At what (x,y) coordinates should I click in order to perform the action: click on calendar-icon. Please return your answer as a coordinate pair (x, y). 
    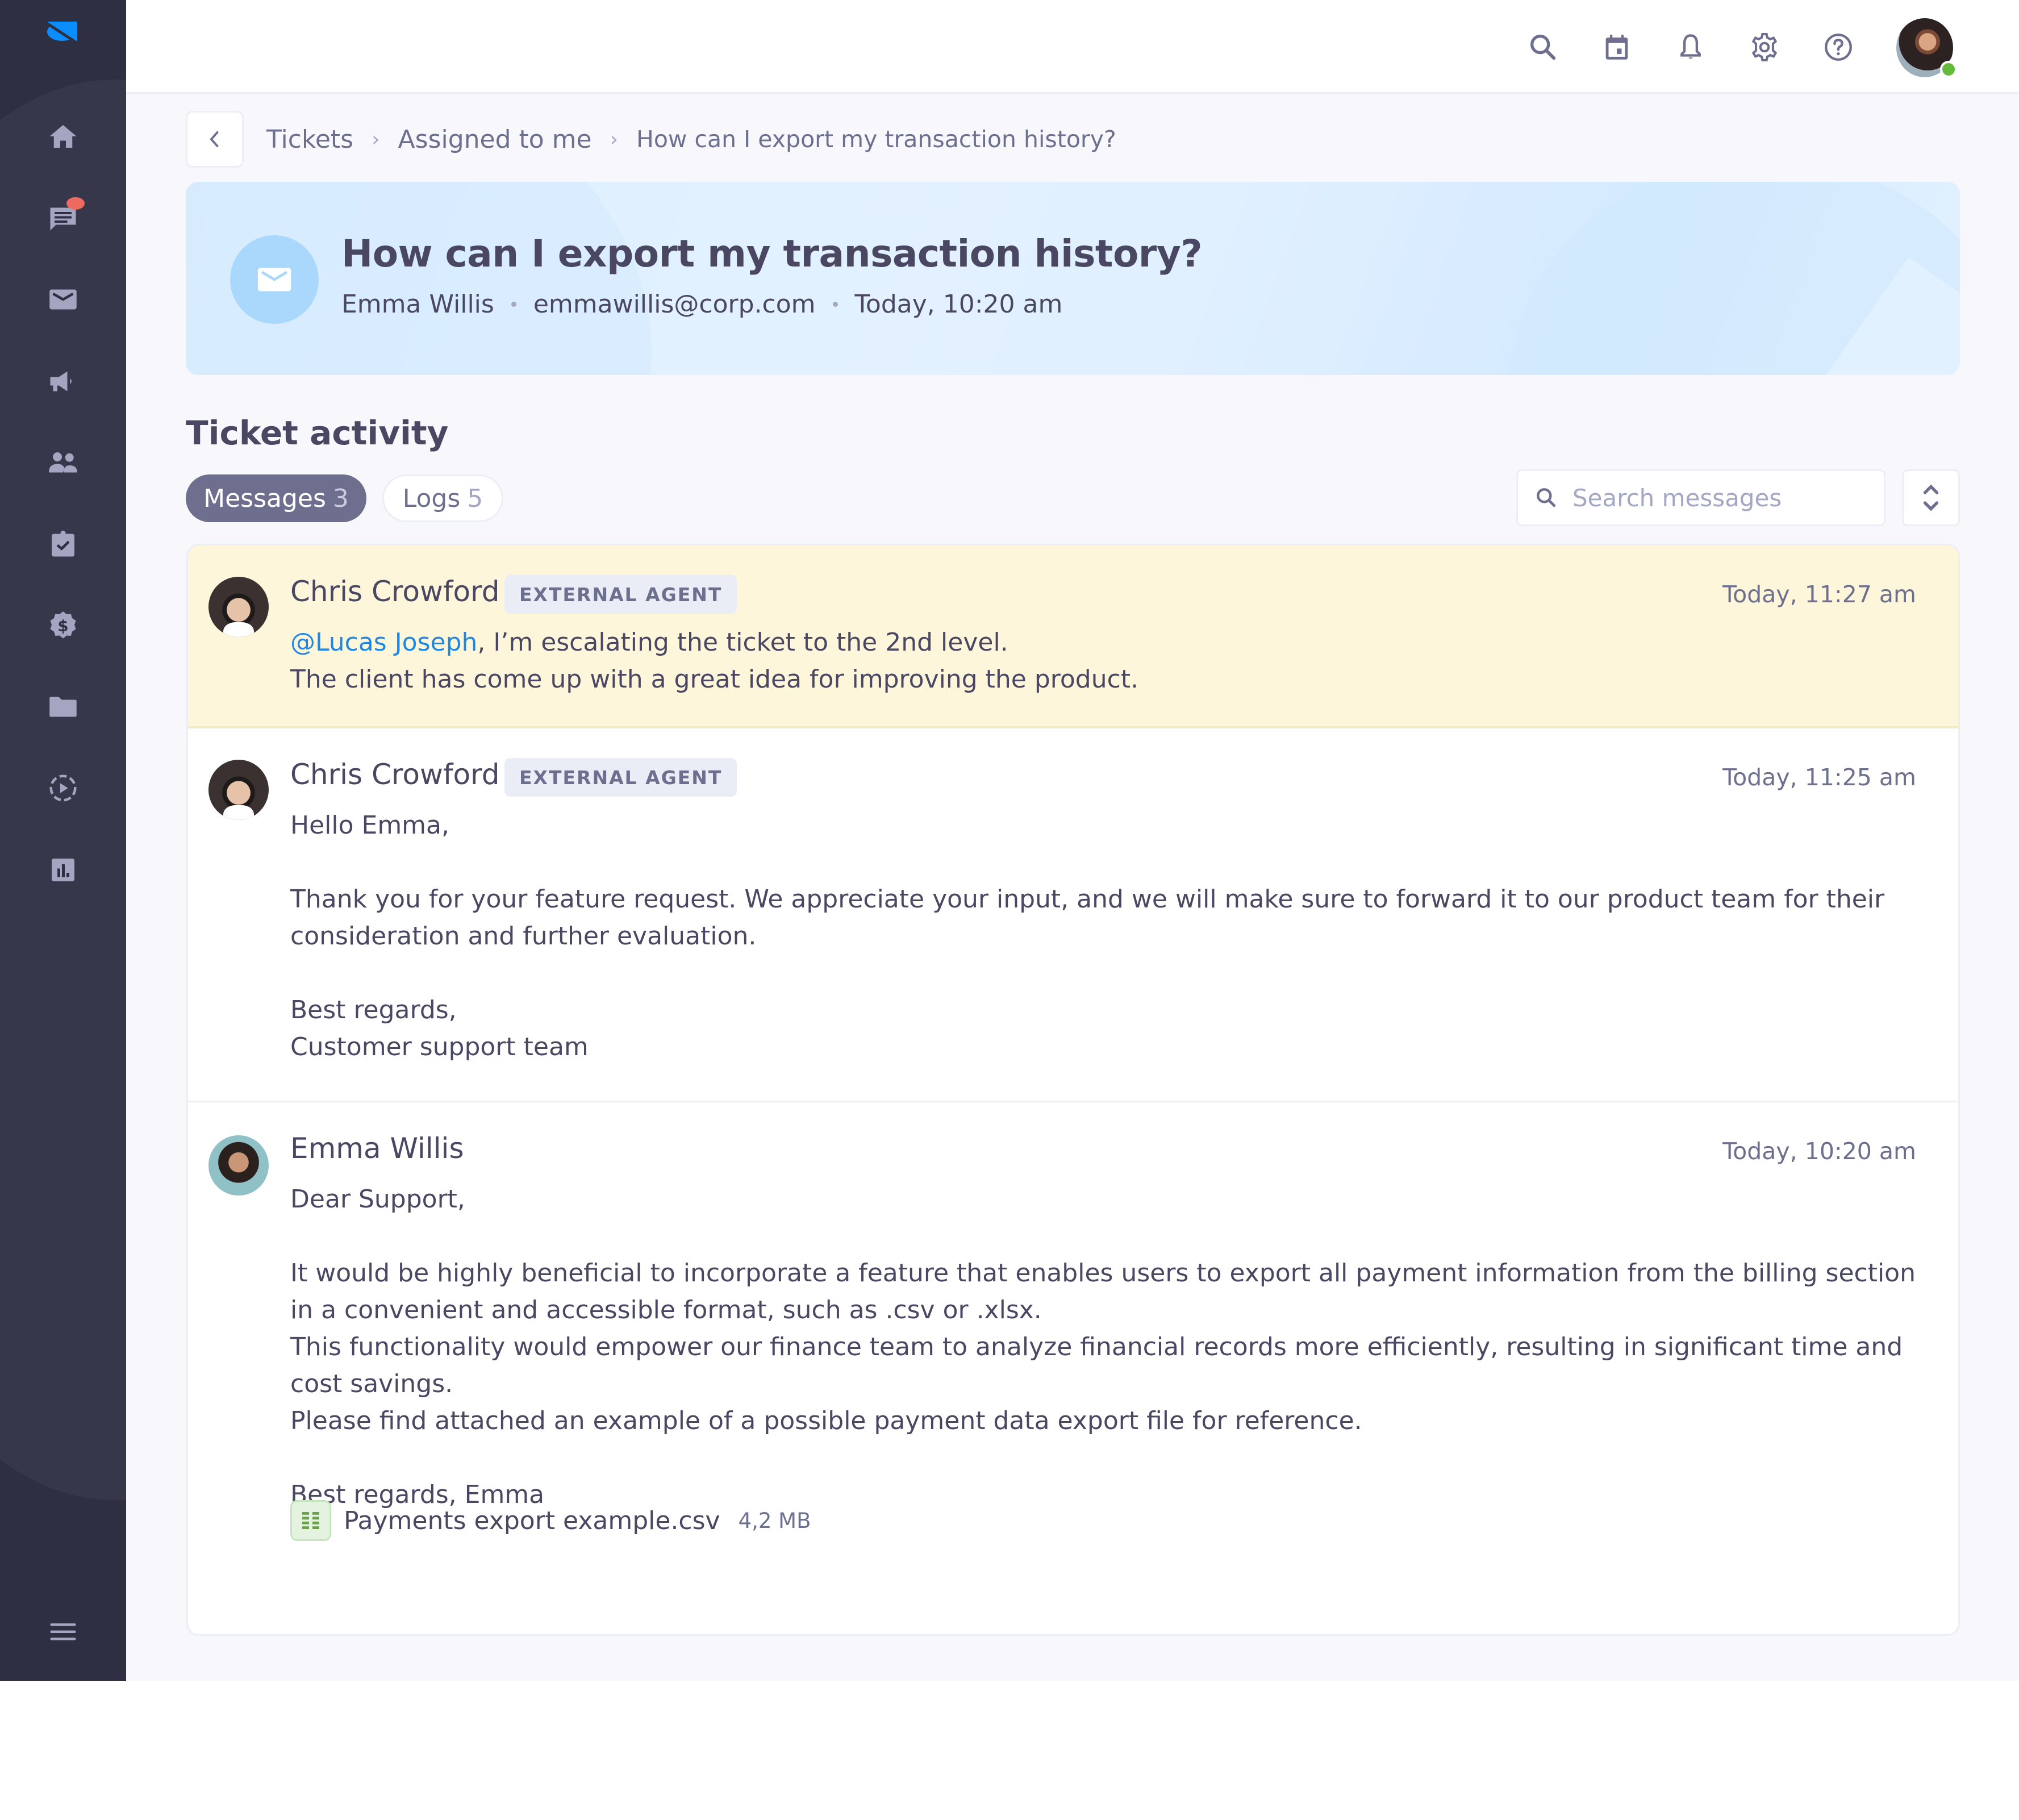
    Looking at the image, I should click on (1616, 47).